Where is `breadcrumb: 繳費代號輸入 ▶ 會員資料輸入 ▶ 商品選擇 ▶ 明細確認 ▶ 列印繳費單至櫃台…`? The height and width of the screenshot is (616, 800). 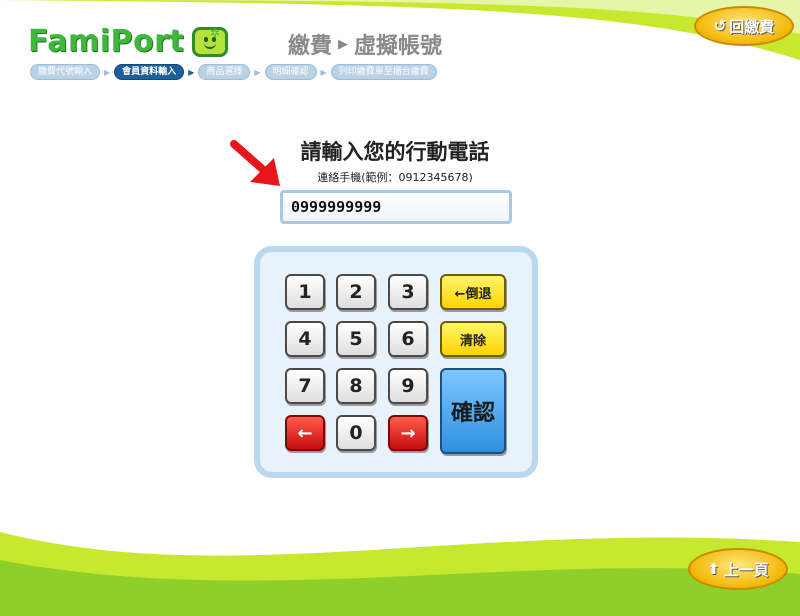
breadcrumb: 繳費代號輸入 ▶ 會員資料輸入 ▶ 商品選擇 ▶ 明細確認 ▶ 列印繳費單至櫃台… is located at coordinates (233, 72).